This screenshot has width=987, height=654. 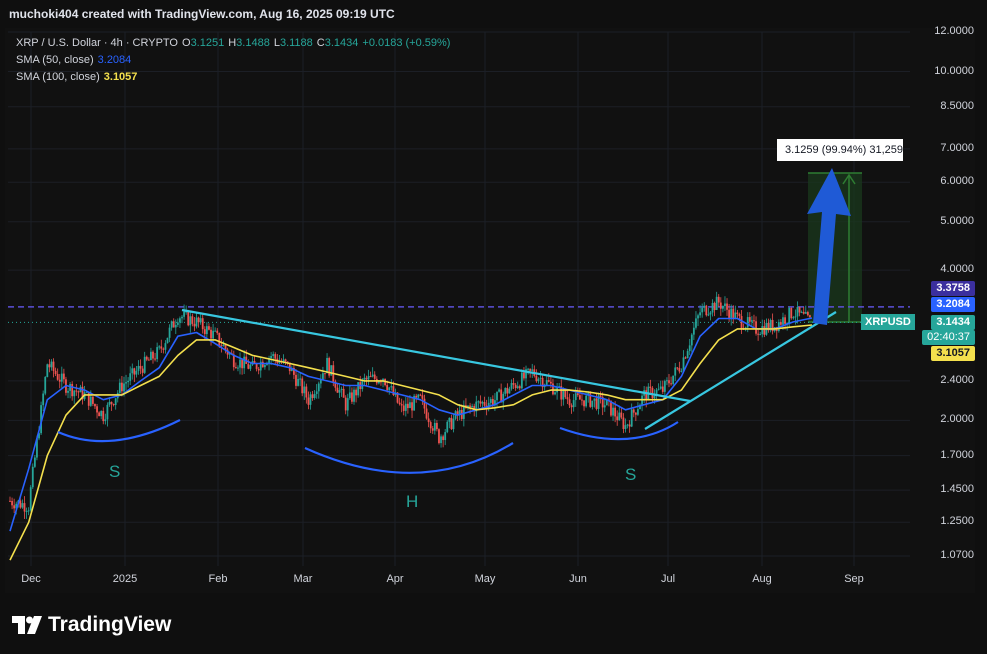 I want to click on high-key: H, so click(x=232, y=43).